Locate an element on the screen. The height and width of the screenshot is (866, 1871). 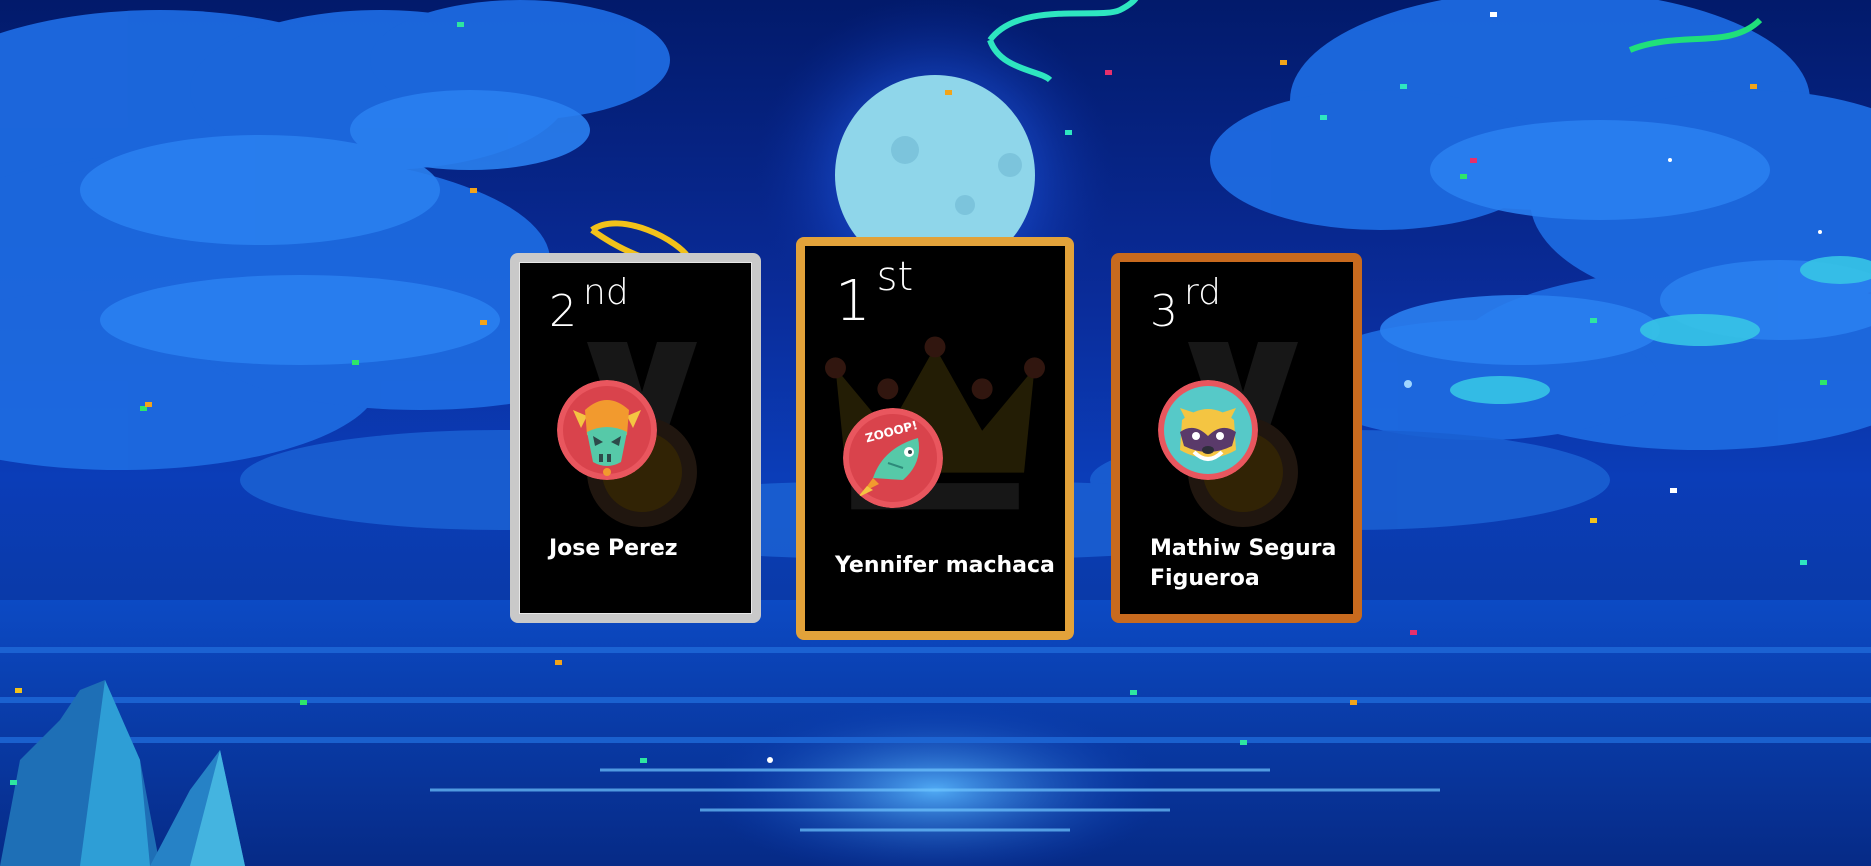
place-number: 2 is located at coordinates (563, 311).